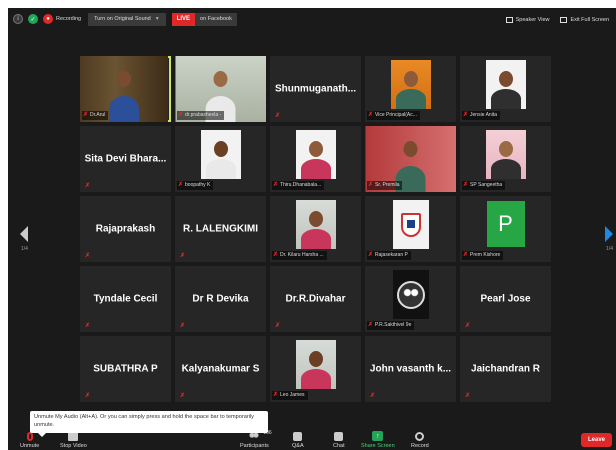 Image resolution: width=616 pixels, height=450 pixels. What do you see at coordinates (220, 89) in the screenshot?
I see `participant-tile: ✗ dr.prabasheela -` at bounding box center [220, 89].